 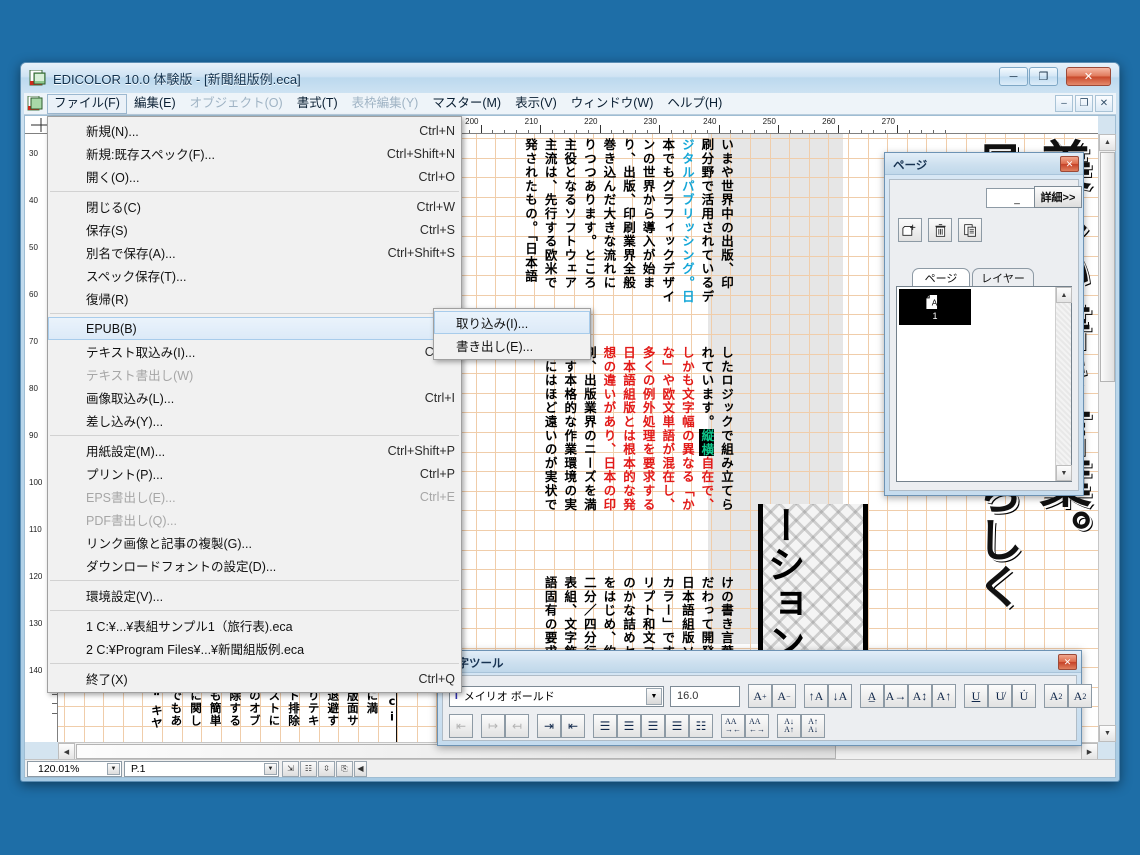 What do you see at coordinates (1064, 295) in the screenshot?
I see `thumbnail-scroll-up-button: ▲` at bounding box center [1064, 295].